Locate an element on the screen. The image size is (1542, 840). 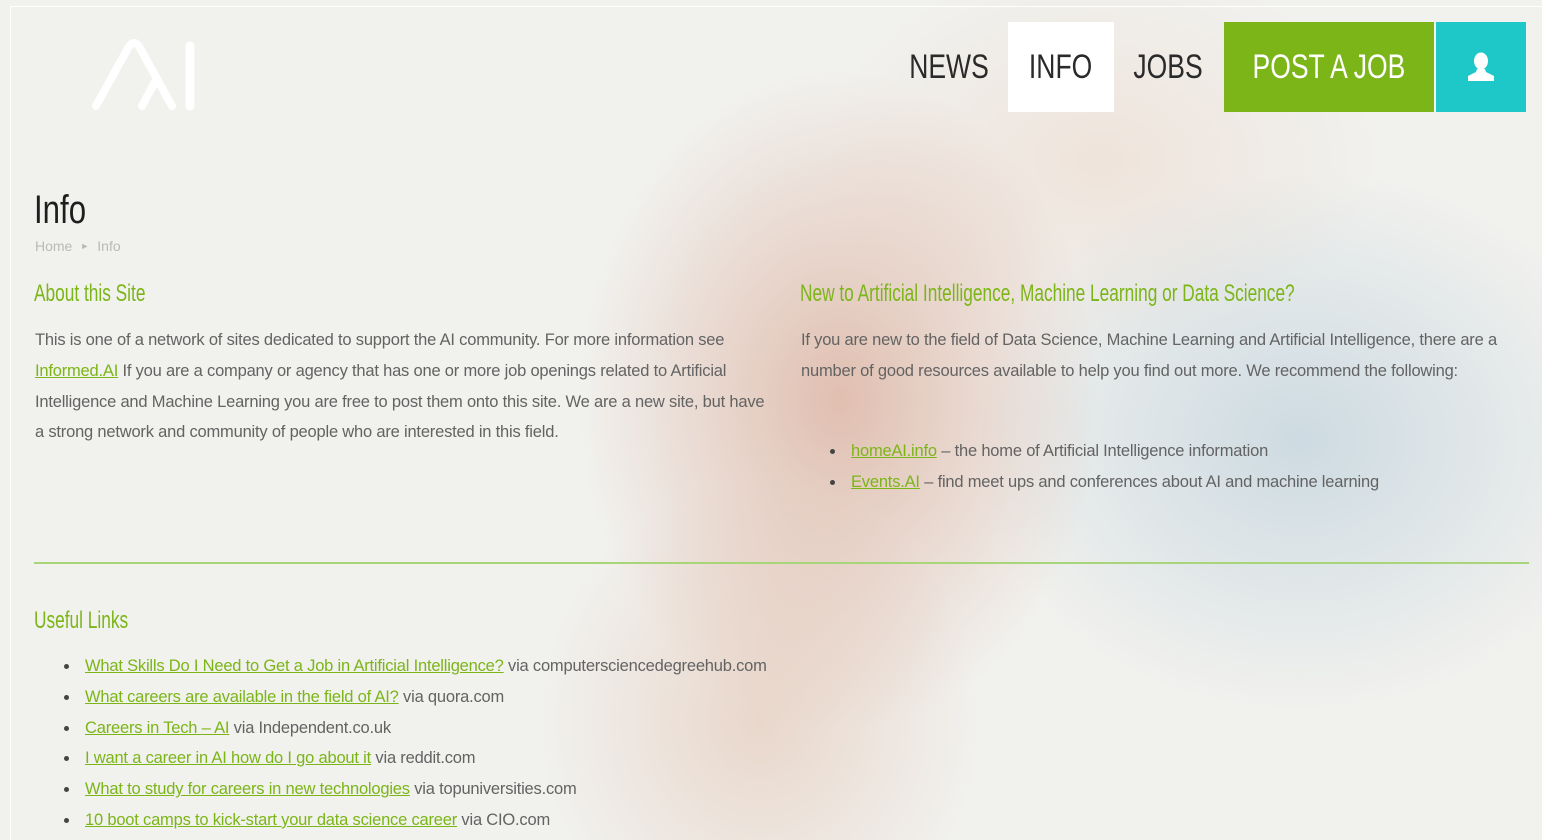
about-heading: About this Site is located at coordinates (90, 293).